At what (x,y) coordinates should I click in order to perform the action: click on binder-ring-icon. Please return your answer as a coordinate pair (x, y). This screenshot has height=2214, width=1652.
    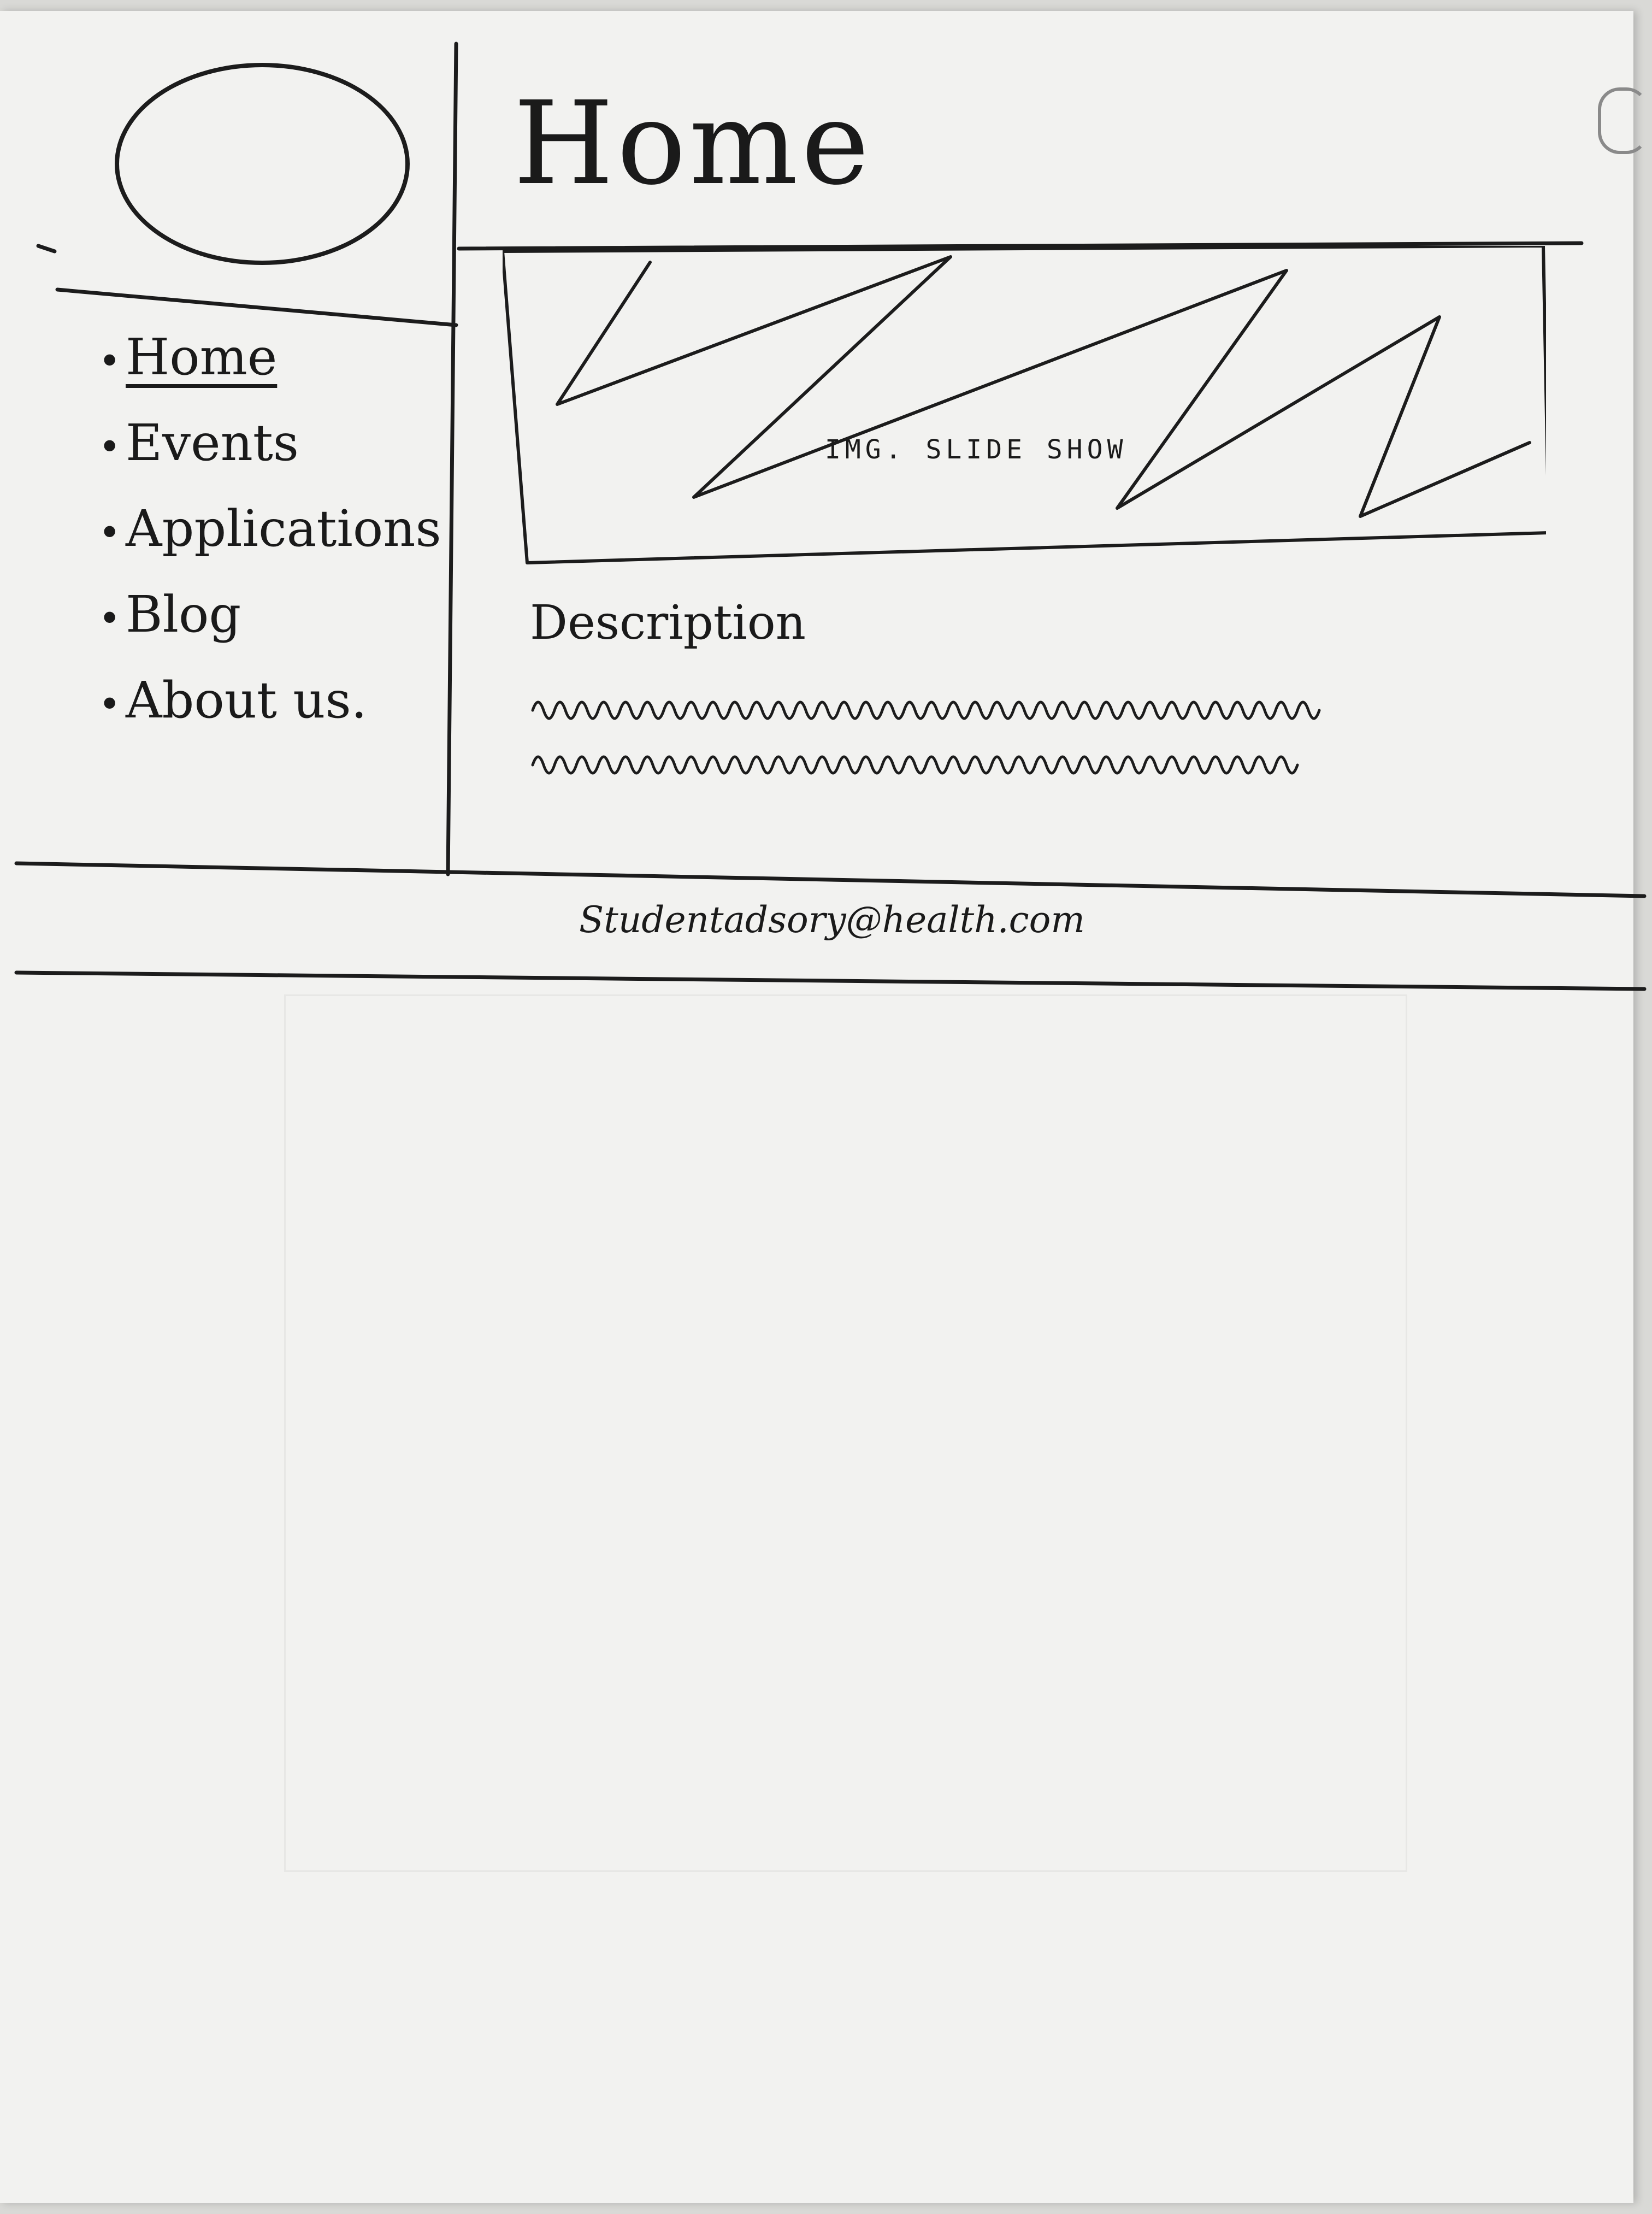
    Looking at the image, I should click on (1623, 120).